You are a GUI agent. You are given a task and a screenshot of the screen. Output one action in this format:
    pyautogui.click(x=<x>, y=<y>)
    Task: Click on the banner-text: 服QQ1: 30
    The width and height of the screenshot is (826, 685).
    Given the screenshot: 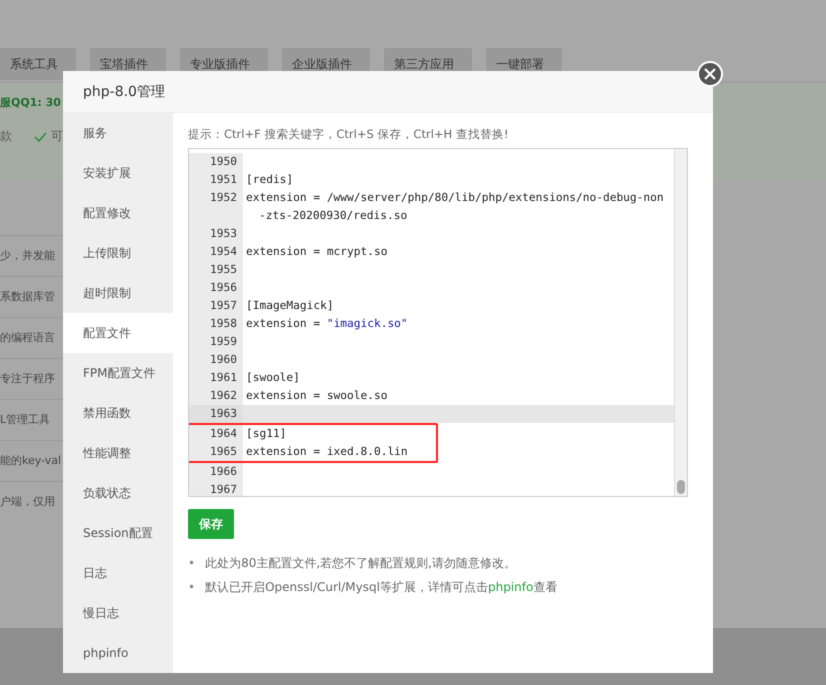 What is the action you would take?
    pyautogui.click(x=31, y=102)
    